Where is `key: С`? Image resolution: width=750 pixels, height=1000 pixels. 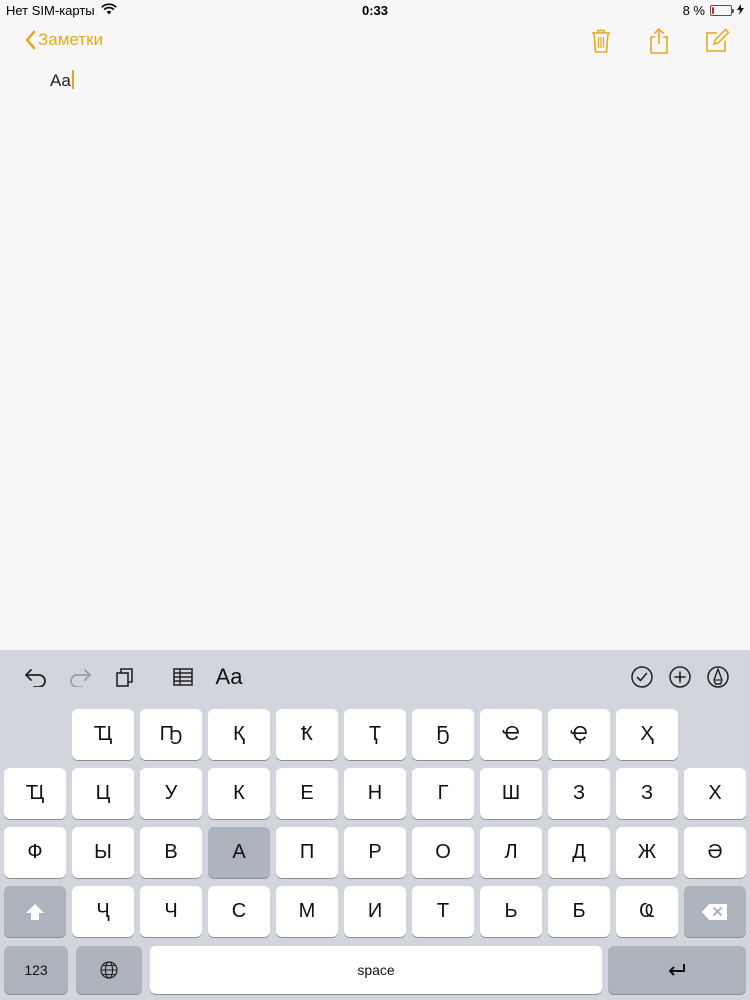 key: С is located at coordinates (239, 911).